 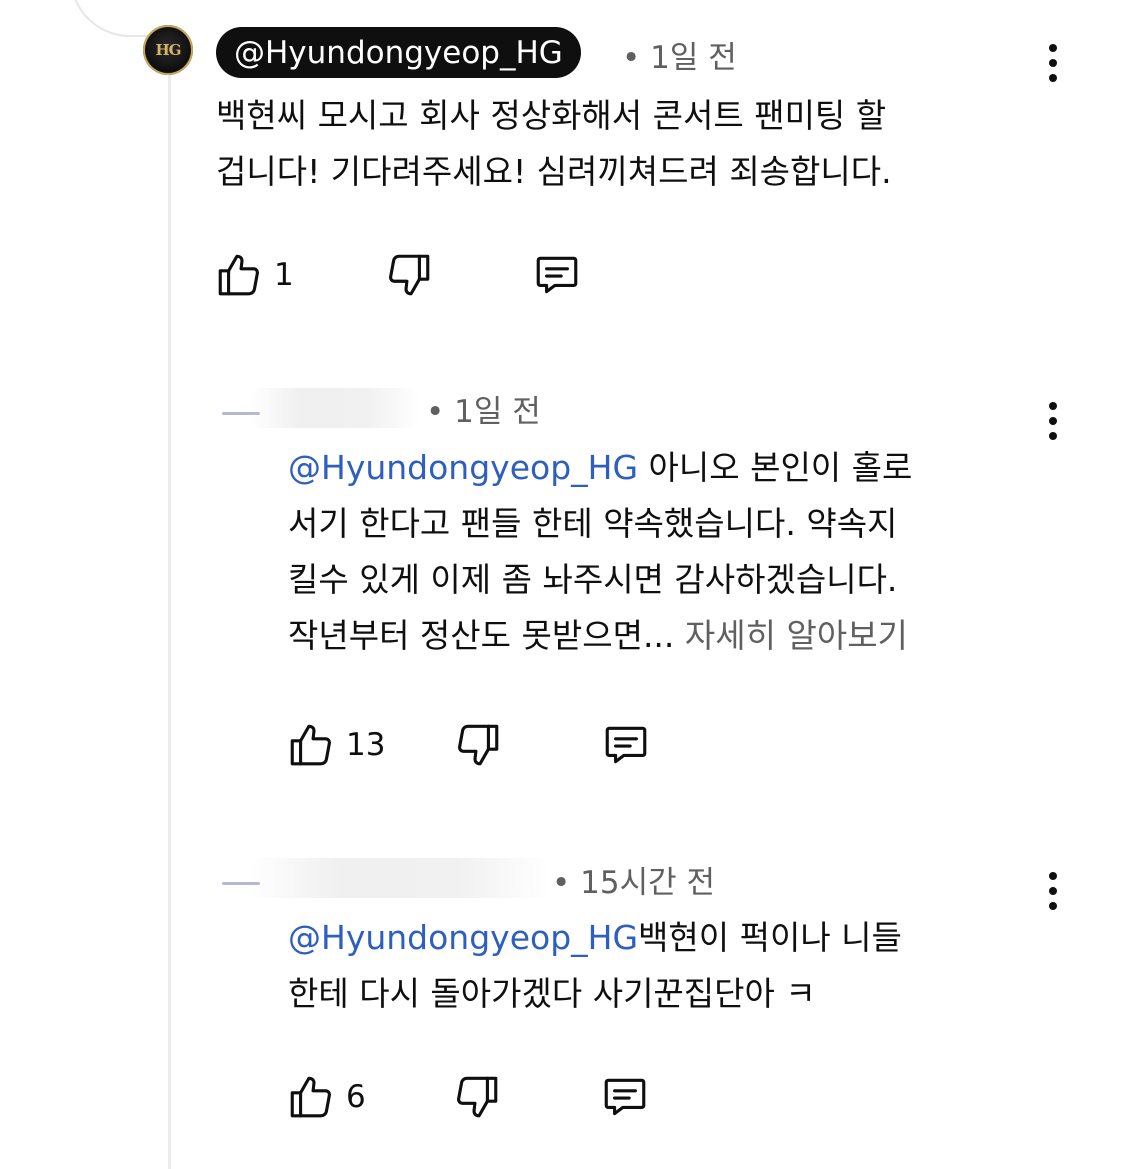 What do you see at coordinates (366, 745) in the screenshot?
I see `like-count: 13` at bounding box center [366, 745].